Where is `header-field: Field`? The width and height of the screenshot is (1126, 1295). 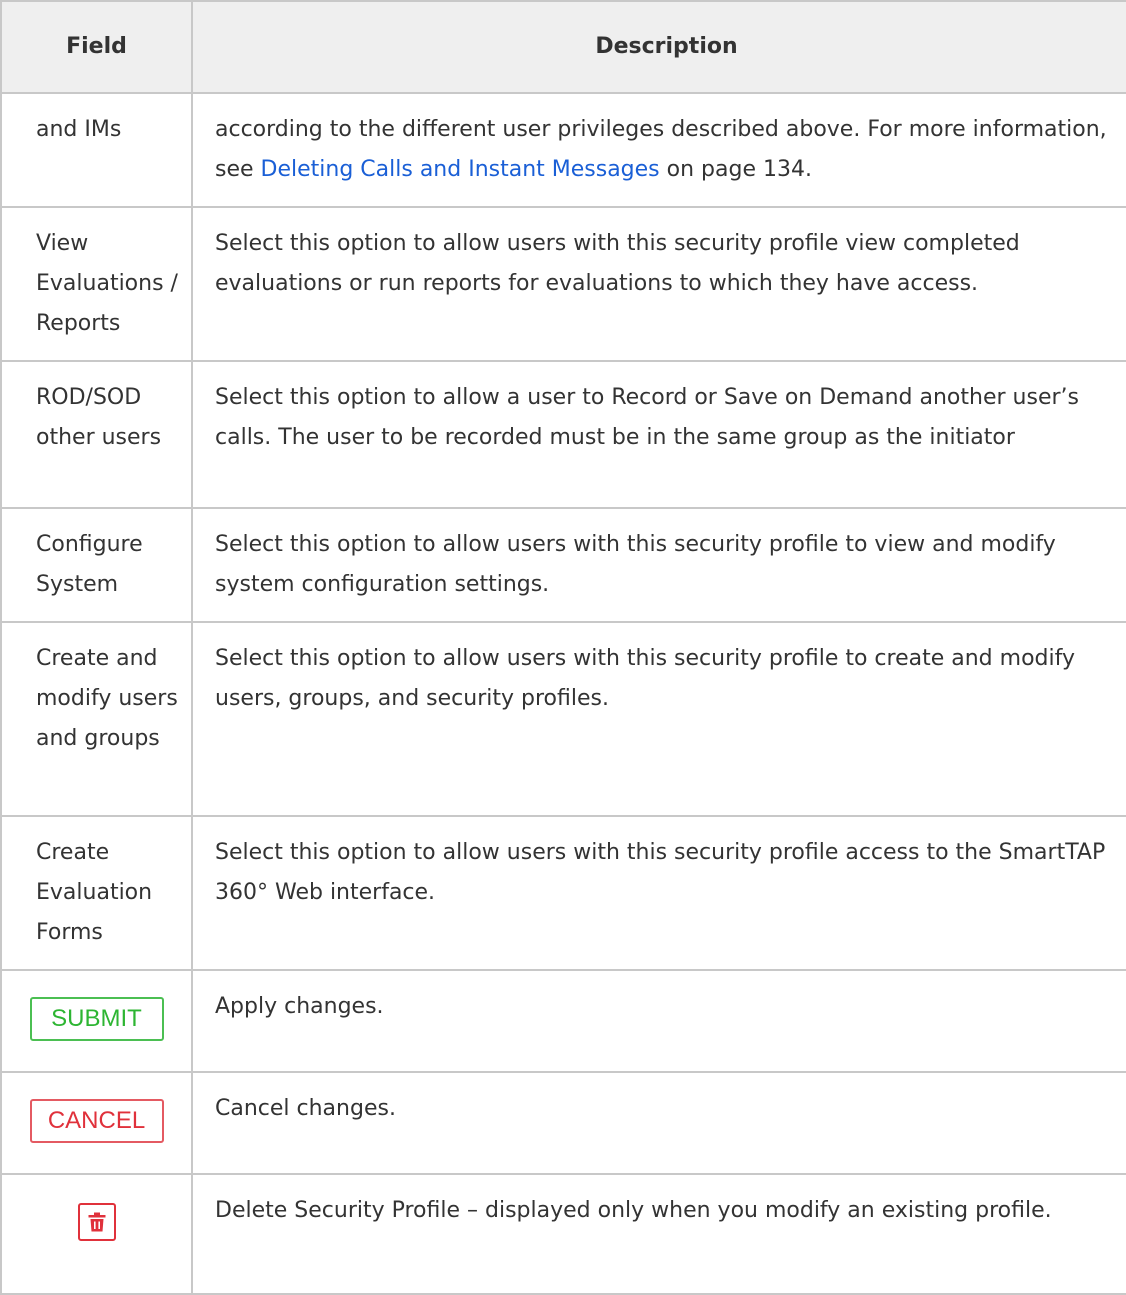 header-field: Field is located at coordinates (96, 47).